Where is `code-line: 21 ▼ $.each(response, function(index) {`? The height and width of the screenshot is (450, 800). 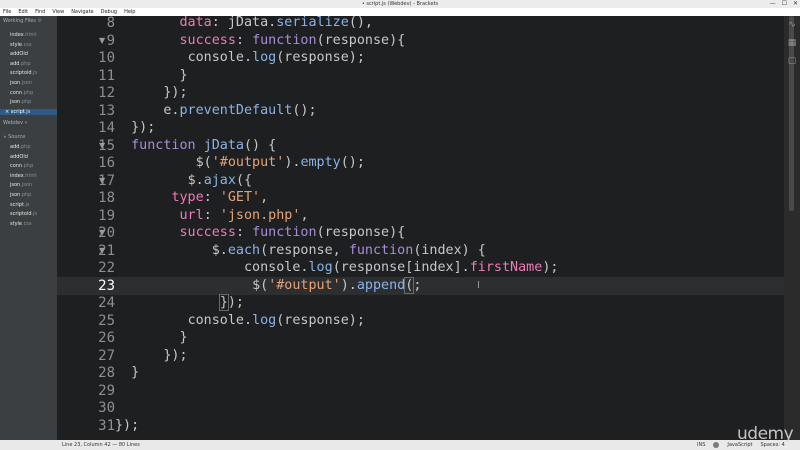
code-line: 21 ▼ $.each(response, function(index) { is located at coordinates (420, 251).